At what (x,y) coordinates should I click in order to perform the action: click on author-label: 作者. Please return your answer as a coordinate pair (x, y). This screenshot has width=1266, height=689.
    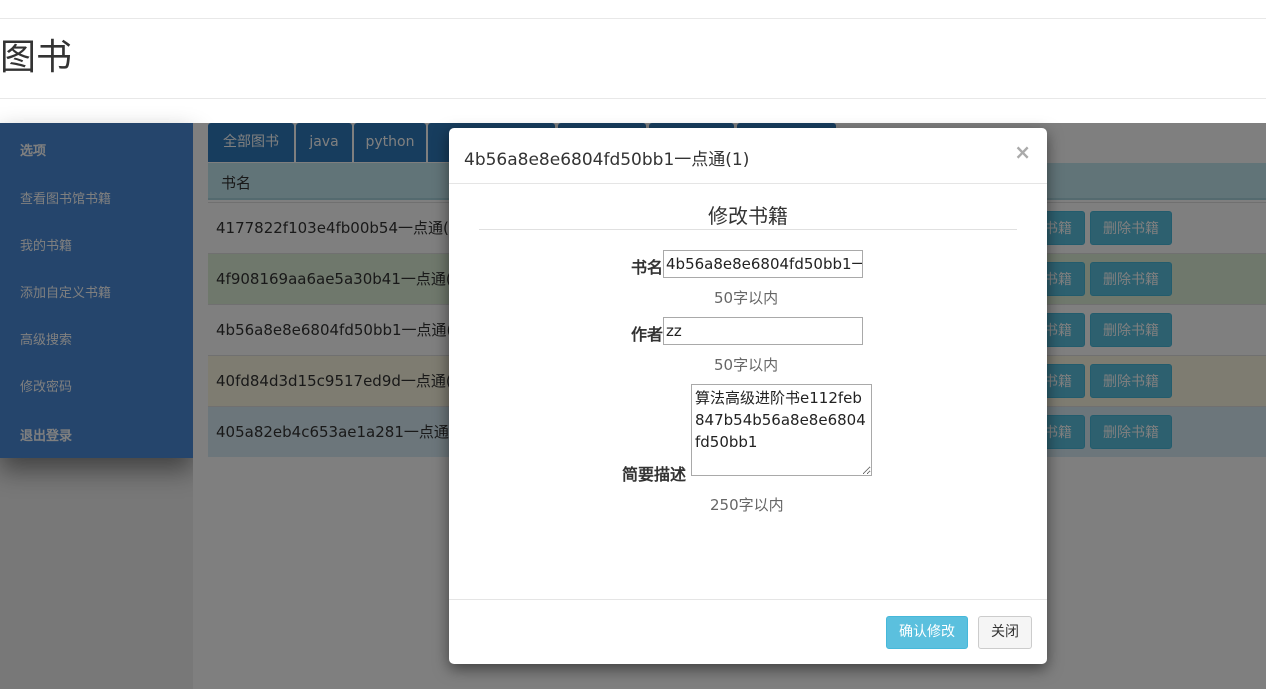
    Looking at the image, I should click on (647, 334).